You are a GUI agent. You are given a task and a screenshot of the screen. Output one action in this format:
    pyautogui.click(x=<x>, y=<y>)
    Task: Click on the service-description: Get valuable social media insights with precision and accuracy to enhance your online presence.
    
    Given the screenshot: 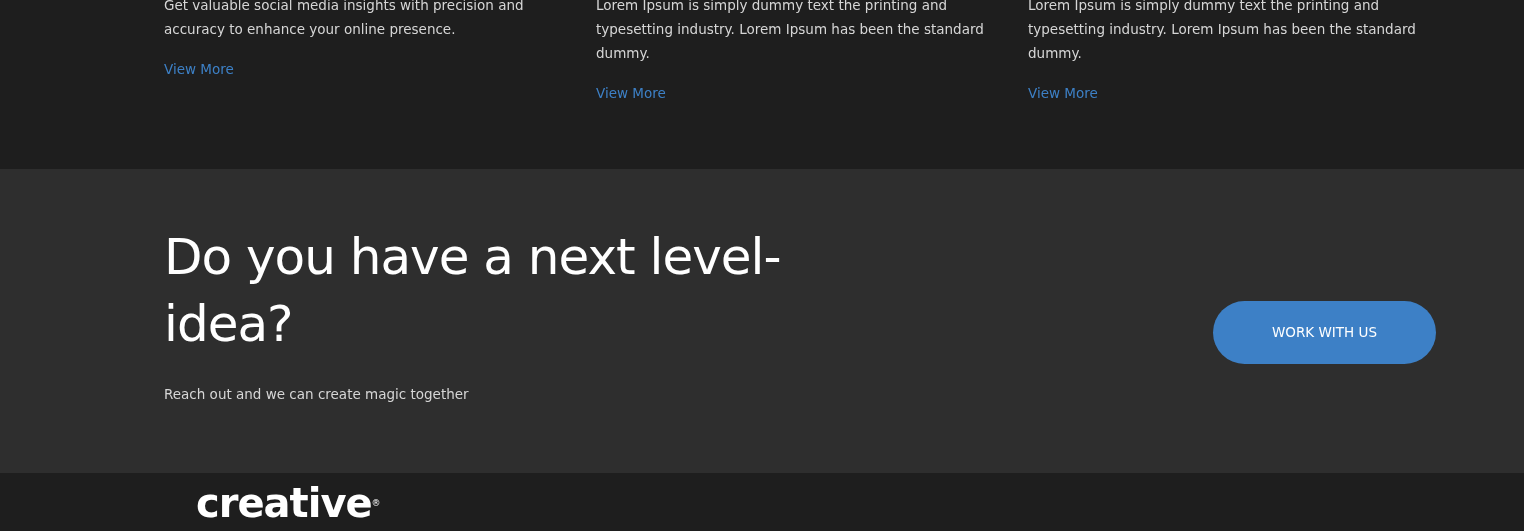 What is the action you would take?
    pyautogui.click(x=344, y=19)
    